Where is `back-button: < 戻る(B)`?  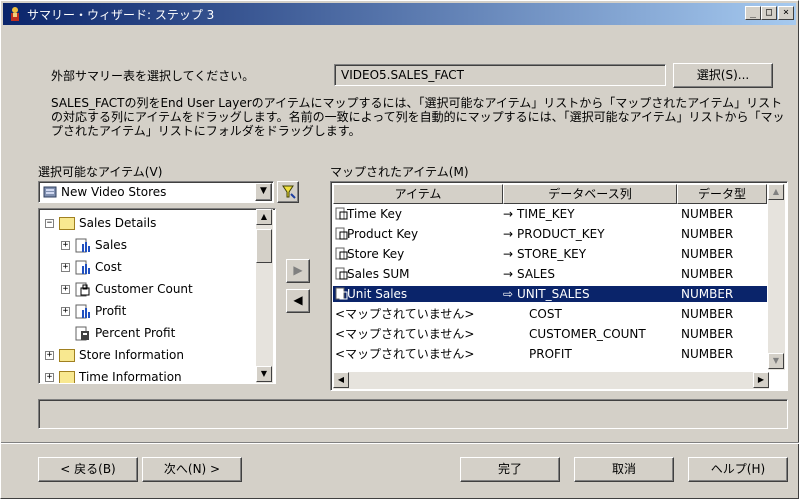 back-button: < 戻る(B) is located at coordinates (88, 469).